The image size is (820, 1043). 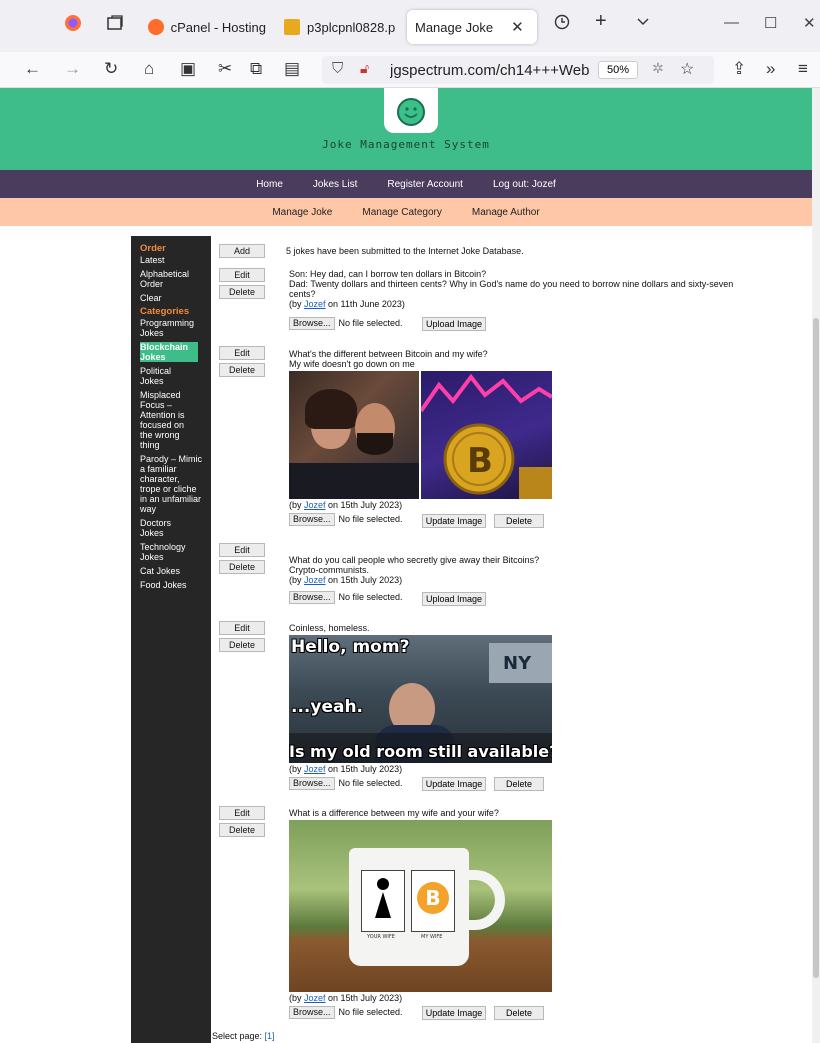 I want to click on sidebar-item-food: Food Jokes, so click(x=175, y=585).